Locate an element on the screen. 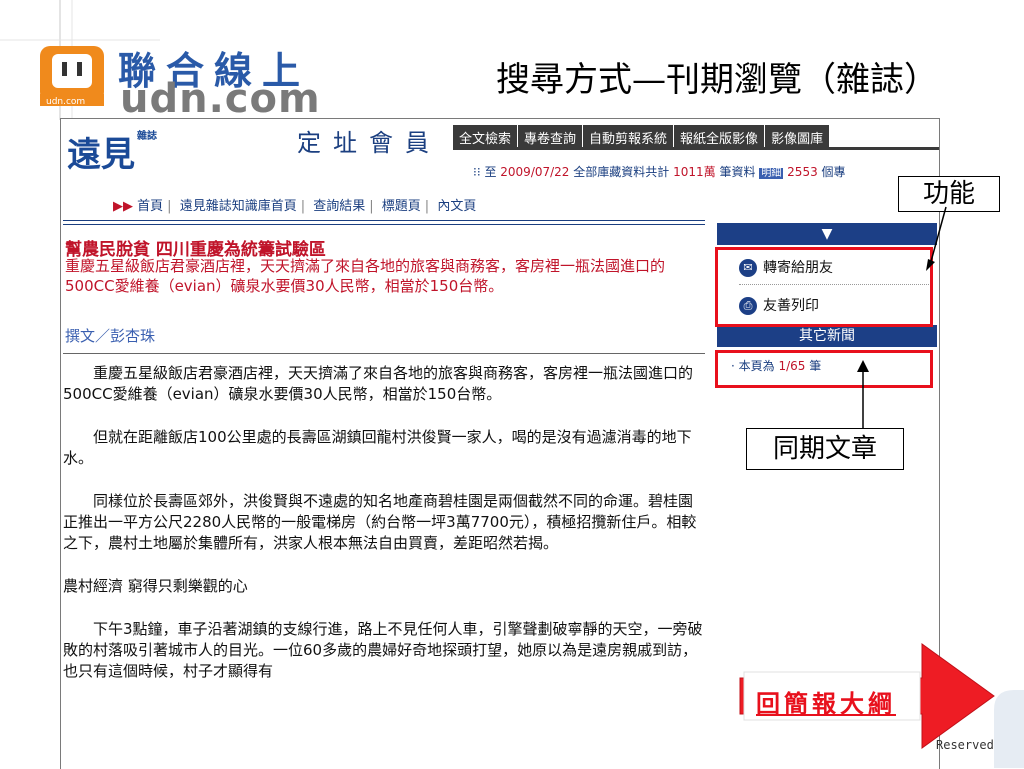 The image size is (1024, 769). breadcrumb-home: 首頁 is located at coordinates (150, 206).